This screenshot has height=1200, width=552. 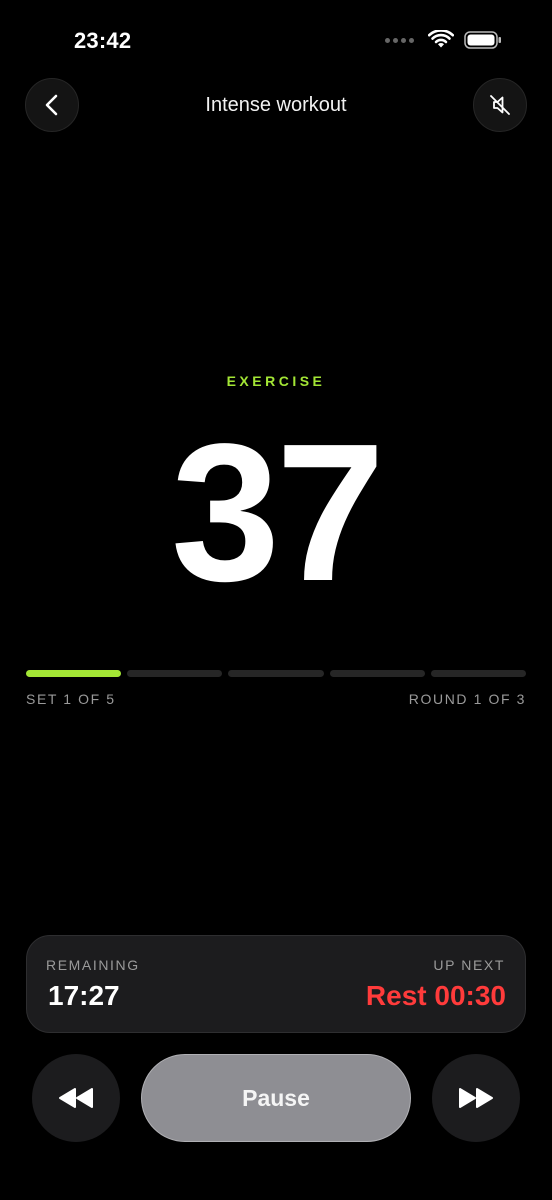 I want to click on set-progress-bar, so click(x=276, y=673).